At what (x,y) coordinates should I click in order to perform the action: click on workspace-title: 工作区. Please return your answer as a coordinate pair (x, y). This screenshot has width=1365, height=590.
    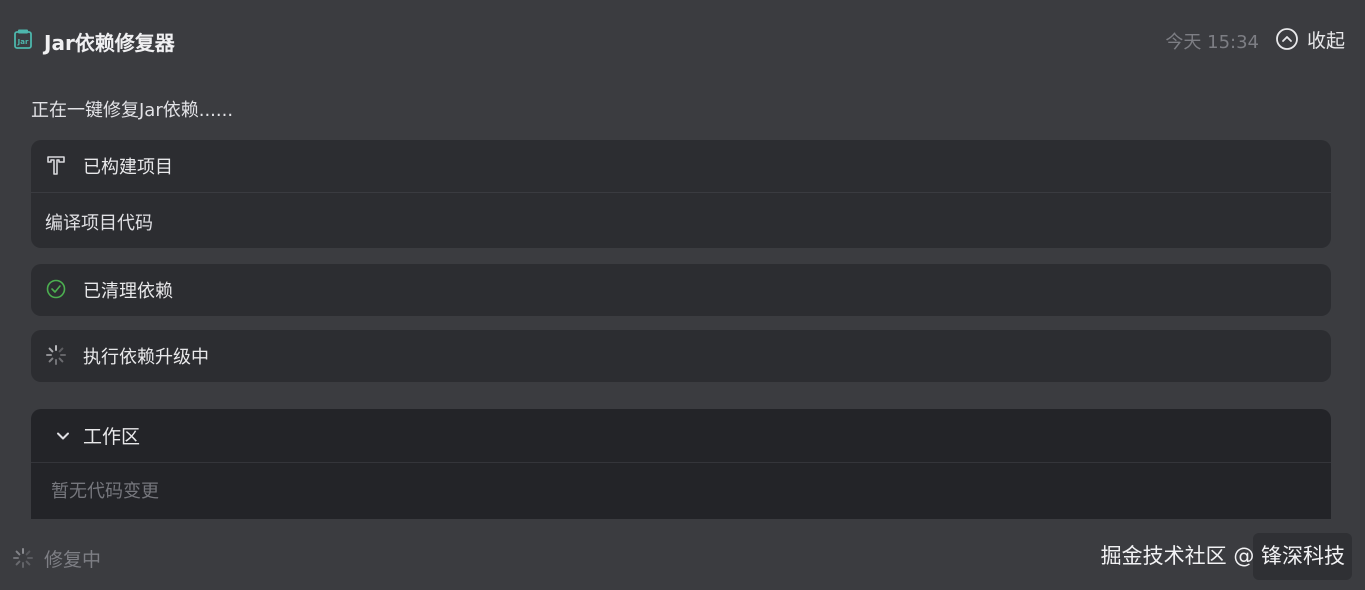
    Looking at the image, I should click on (112, 437).